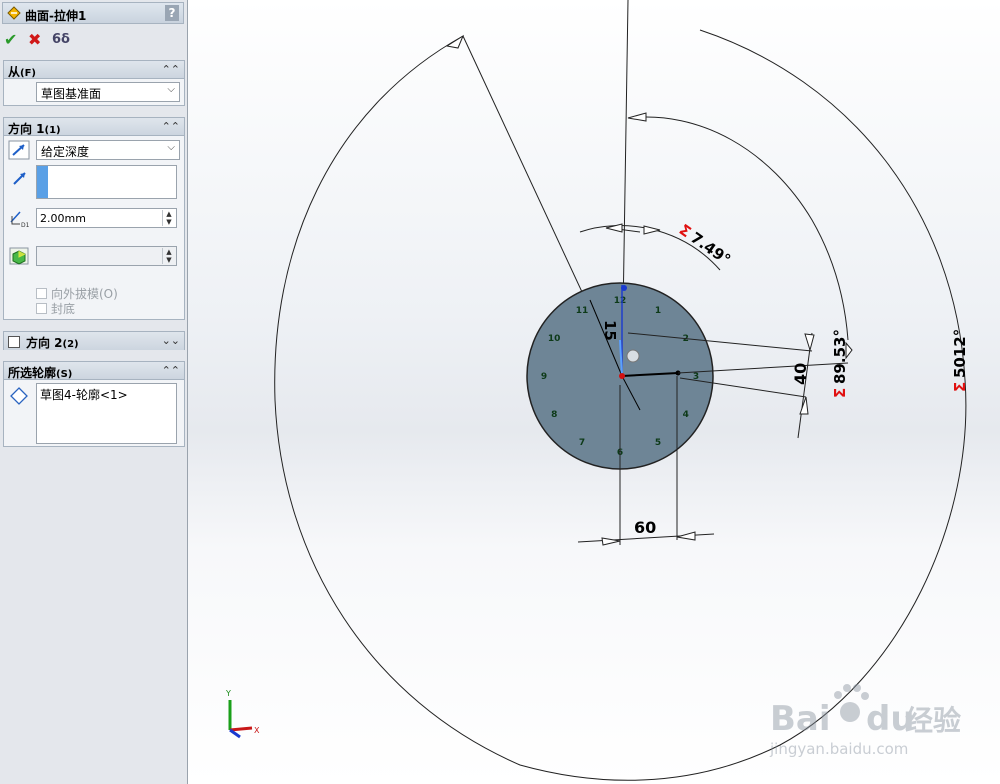  I want to click on surface-extrude-icon, so click(14, 13).